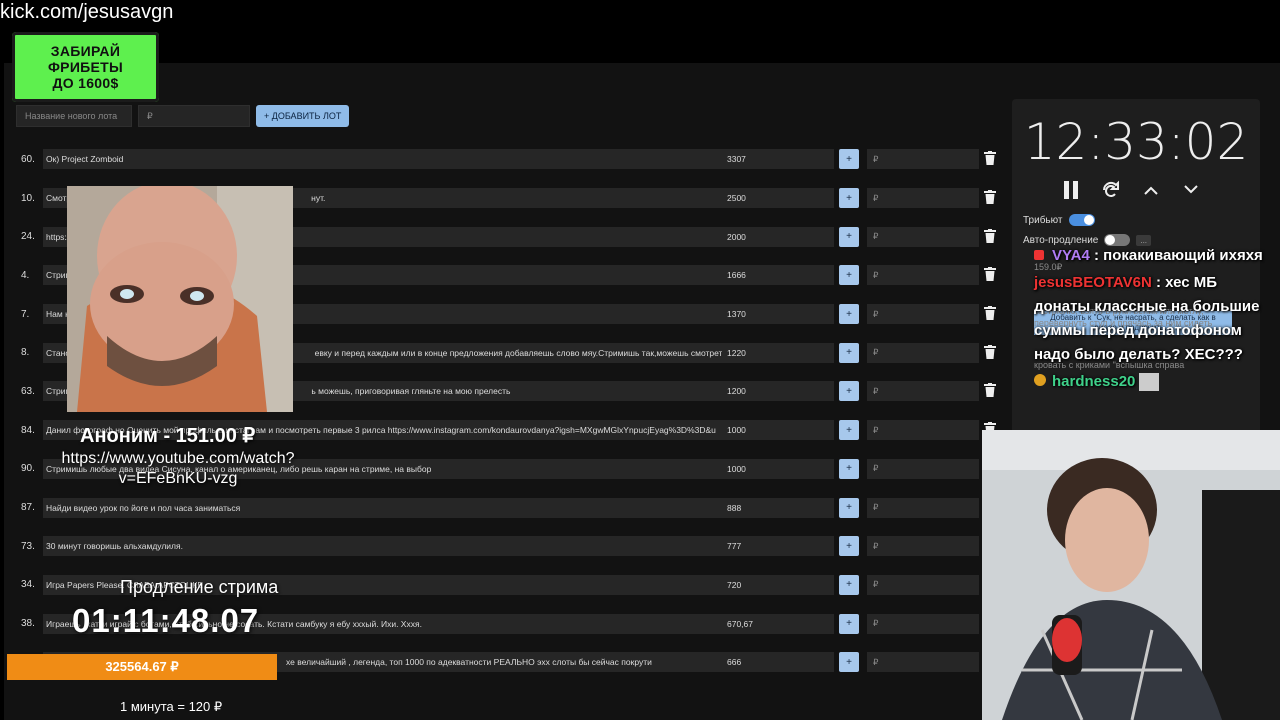  What do you see at coordinates (1191, 190) in the screenshot?
I see `chevron-down-icon` at bounding box center [1191, 190].